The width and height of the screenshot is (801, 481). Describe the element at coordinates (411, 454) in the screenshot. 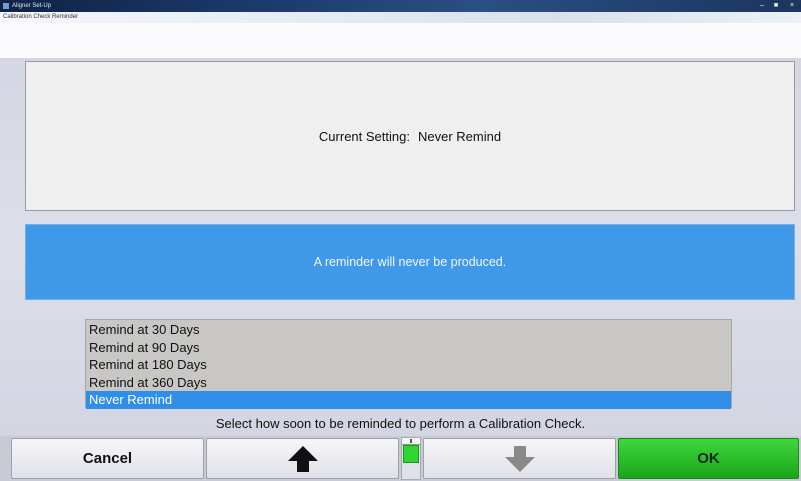

I see `indicator-thumb` at that location.